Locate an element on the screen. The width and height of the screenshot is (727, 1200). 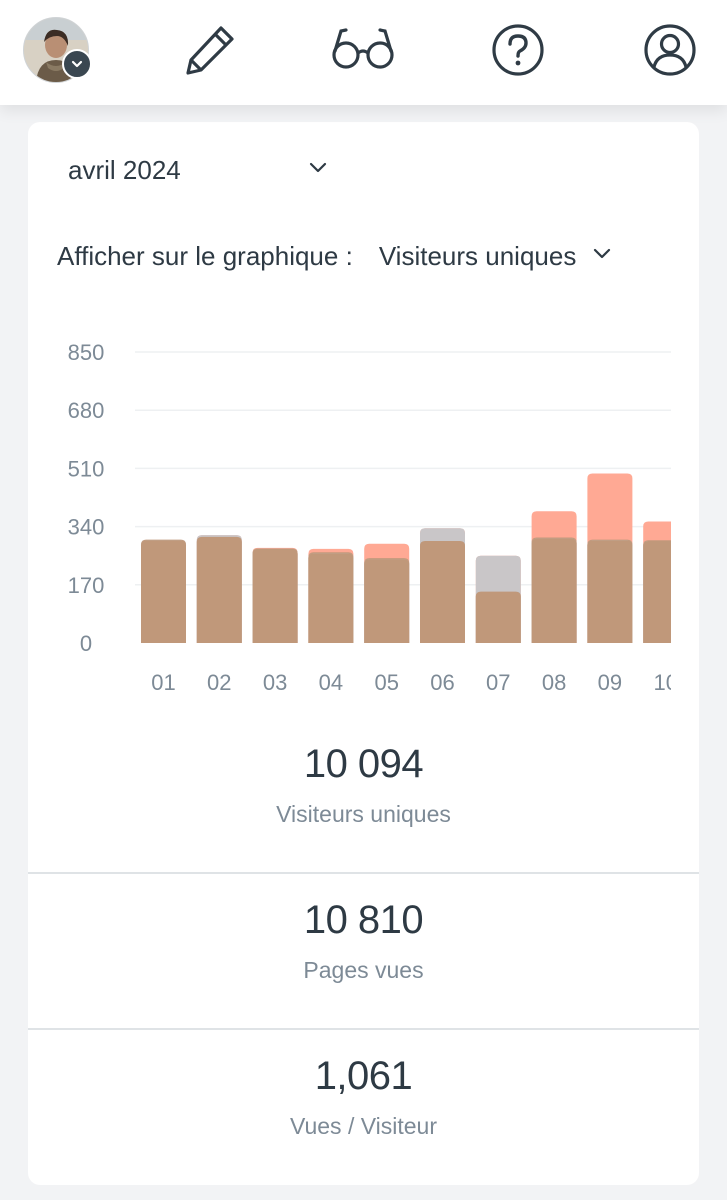
stat-label: Pages vues is located at coordinates (363, 970).